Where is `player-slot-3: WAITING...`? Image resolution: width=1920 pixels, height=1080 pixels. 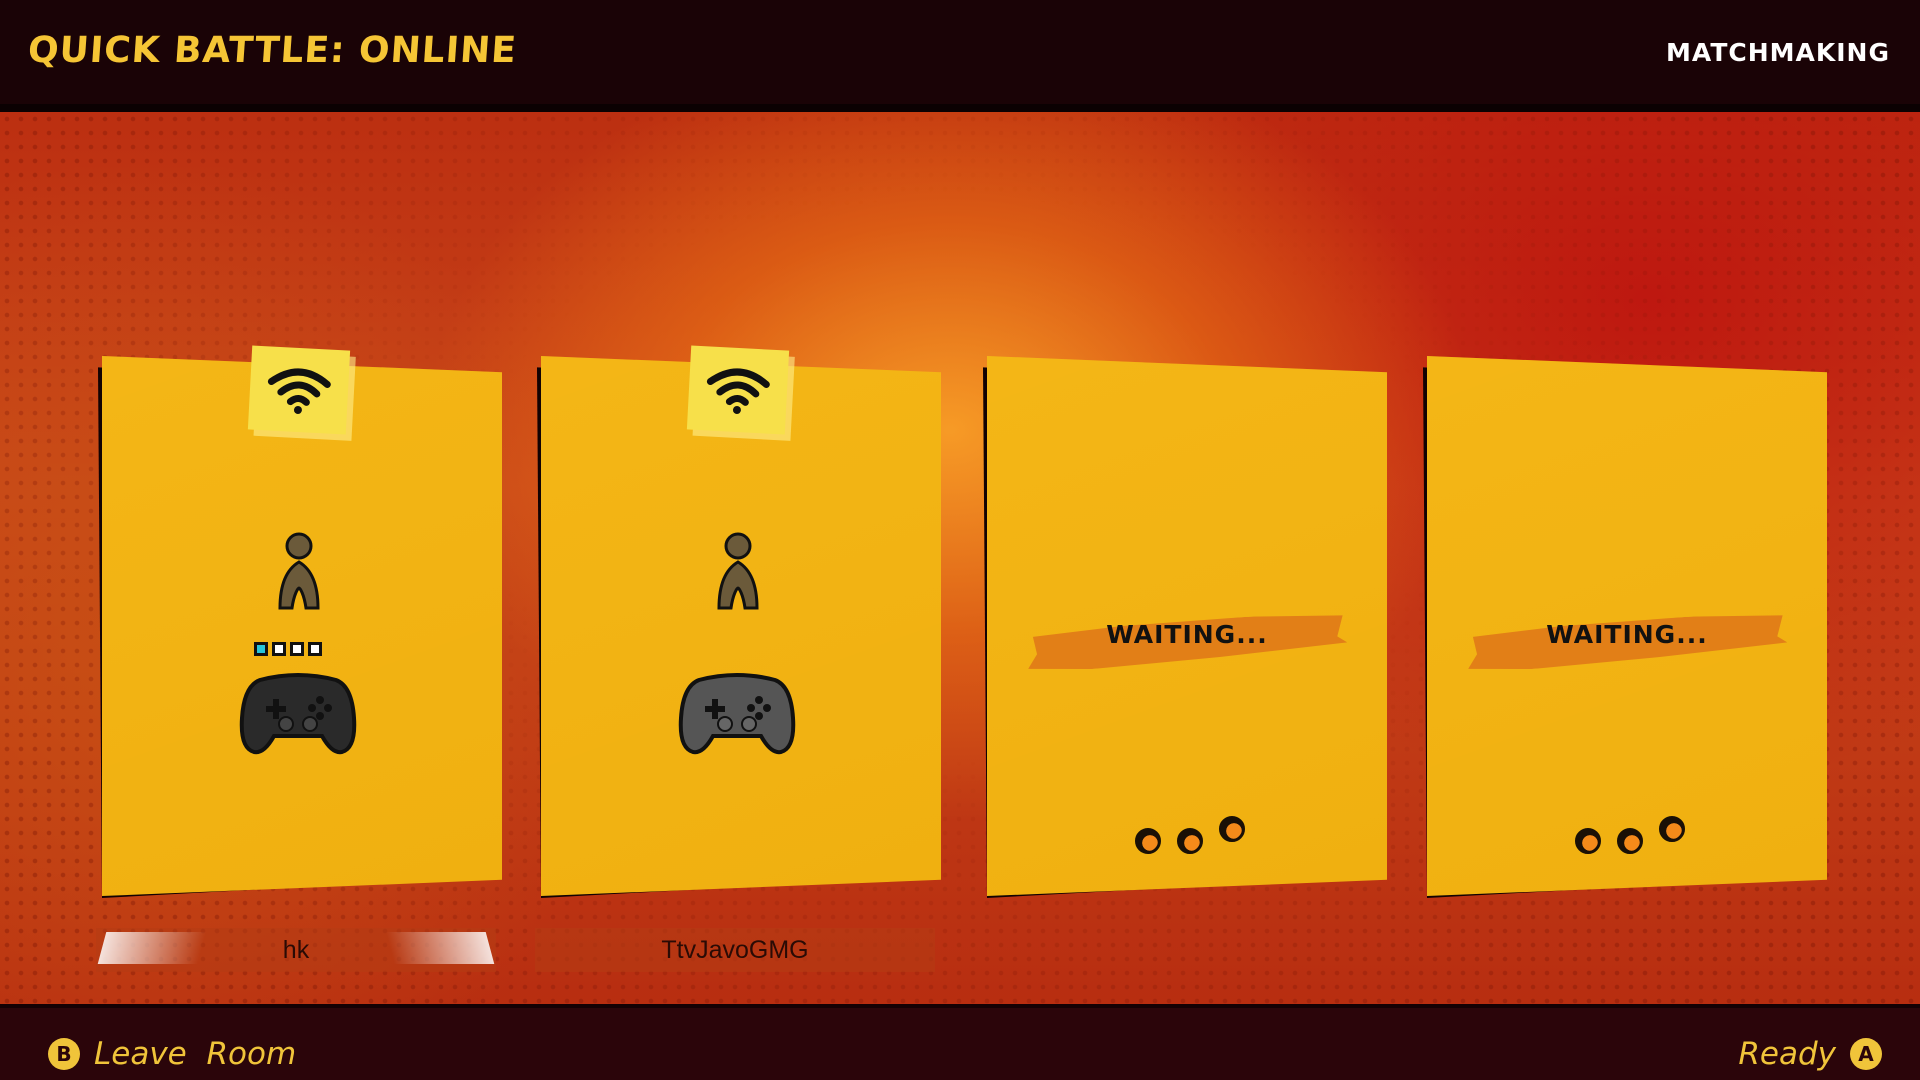
player-slot-3: WAITING... is located at coordinates (1185, 627).